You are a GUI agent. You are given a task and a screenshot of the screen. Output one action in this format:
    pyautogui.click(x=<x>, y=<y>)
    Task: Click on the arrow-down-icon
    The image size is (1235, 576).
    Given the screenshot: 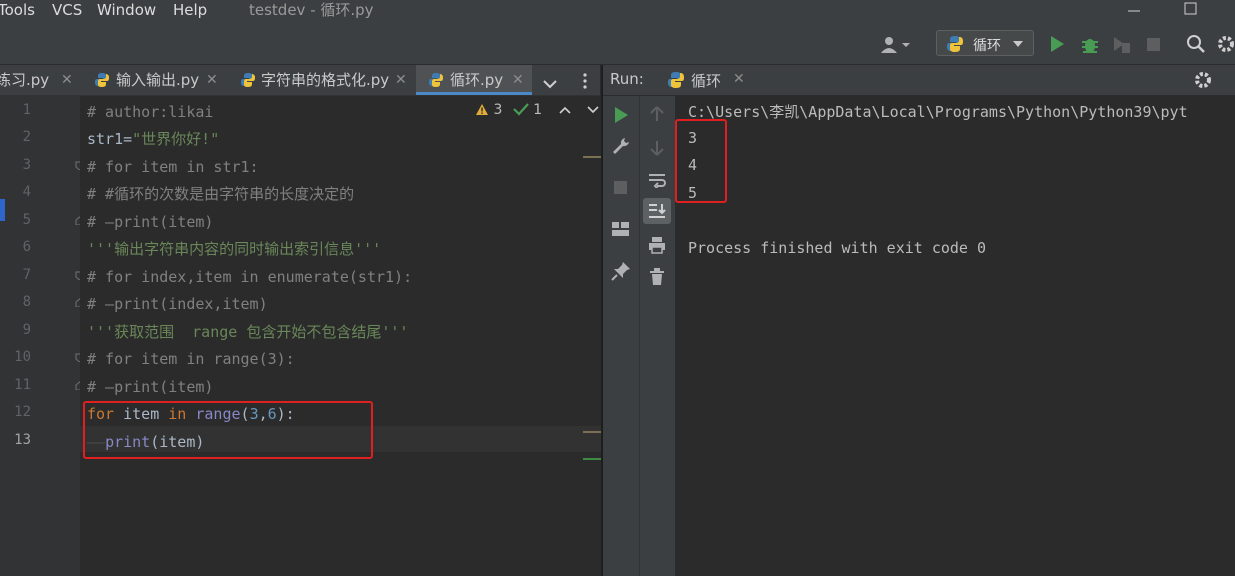 What is the action you would take?
    pyautogui.click(x=657, y=148)
    